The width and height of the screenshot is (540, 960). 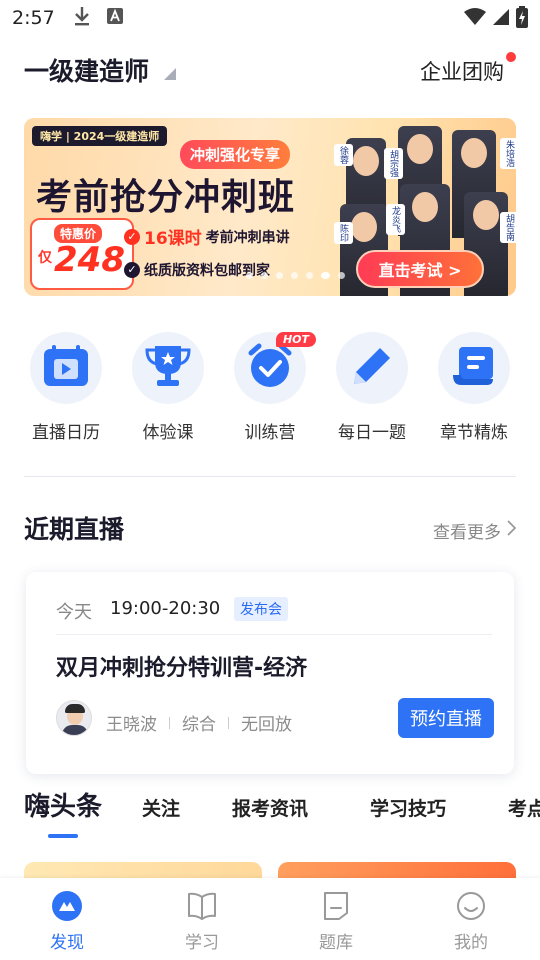 I want to click on live-meta: 王晓波 综合 无回放, so click(x=199, y=722).